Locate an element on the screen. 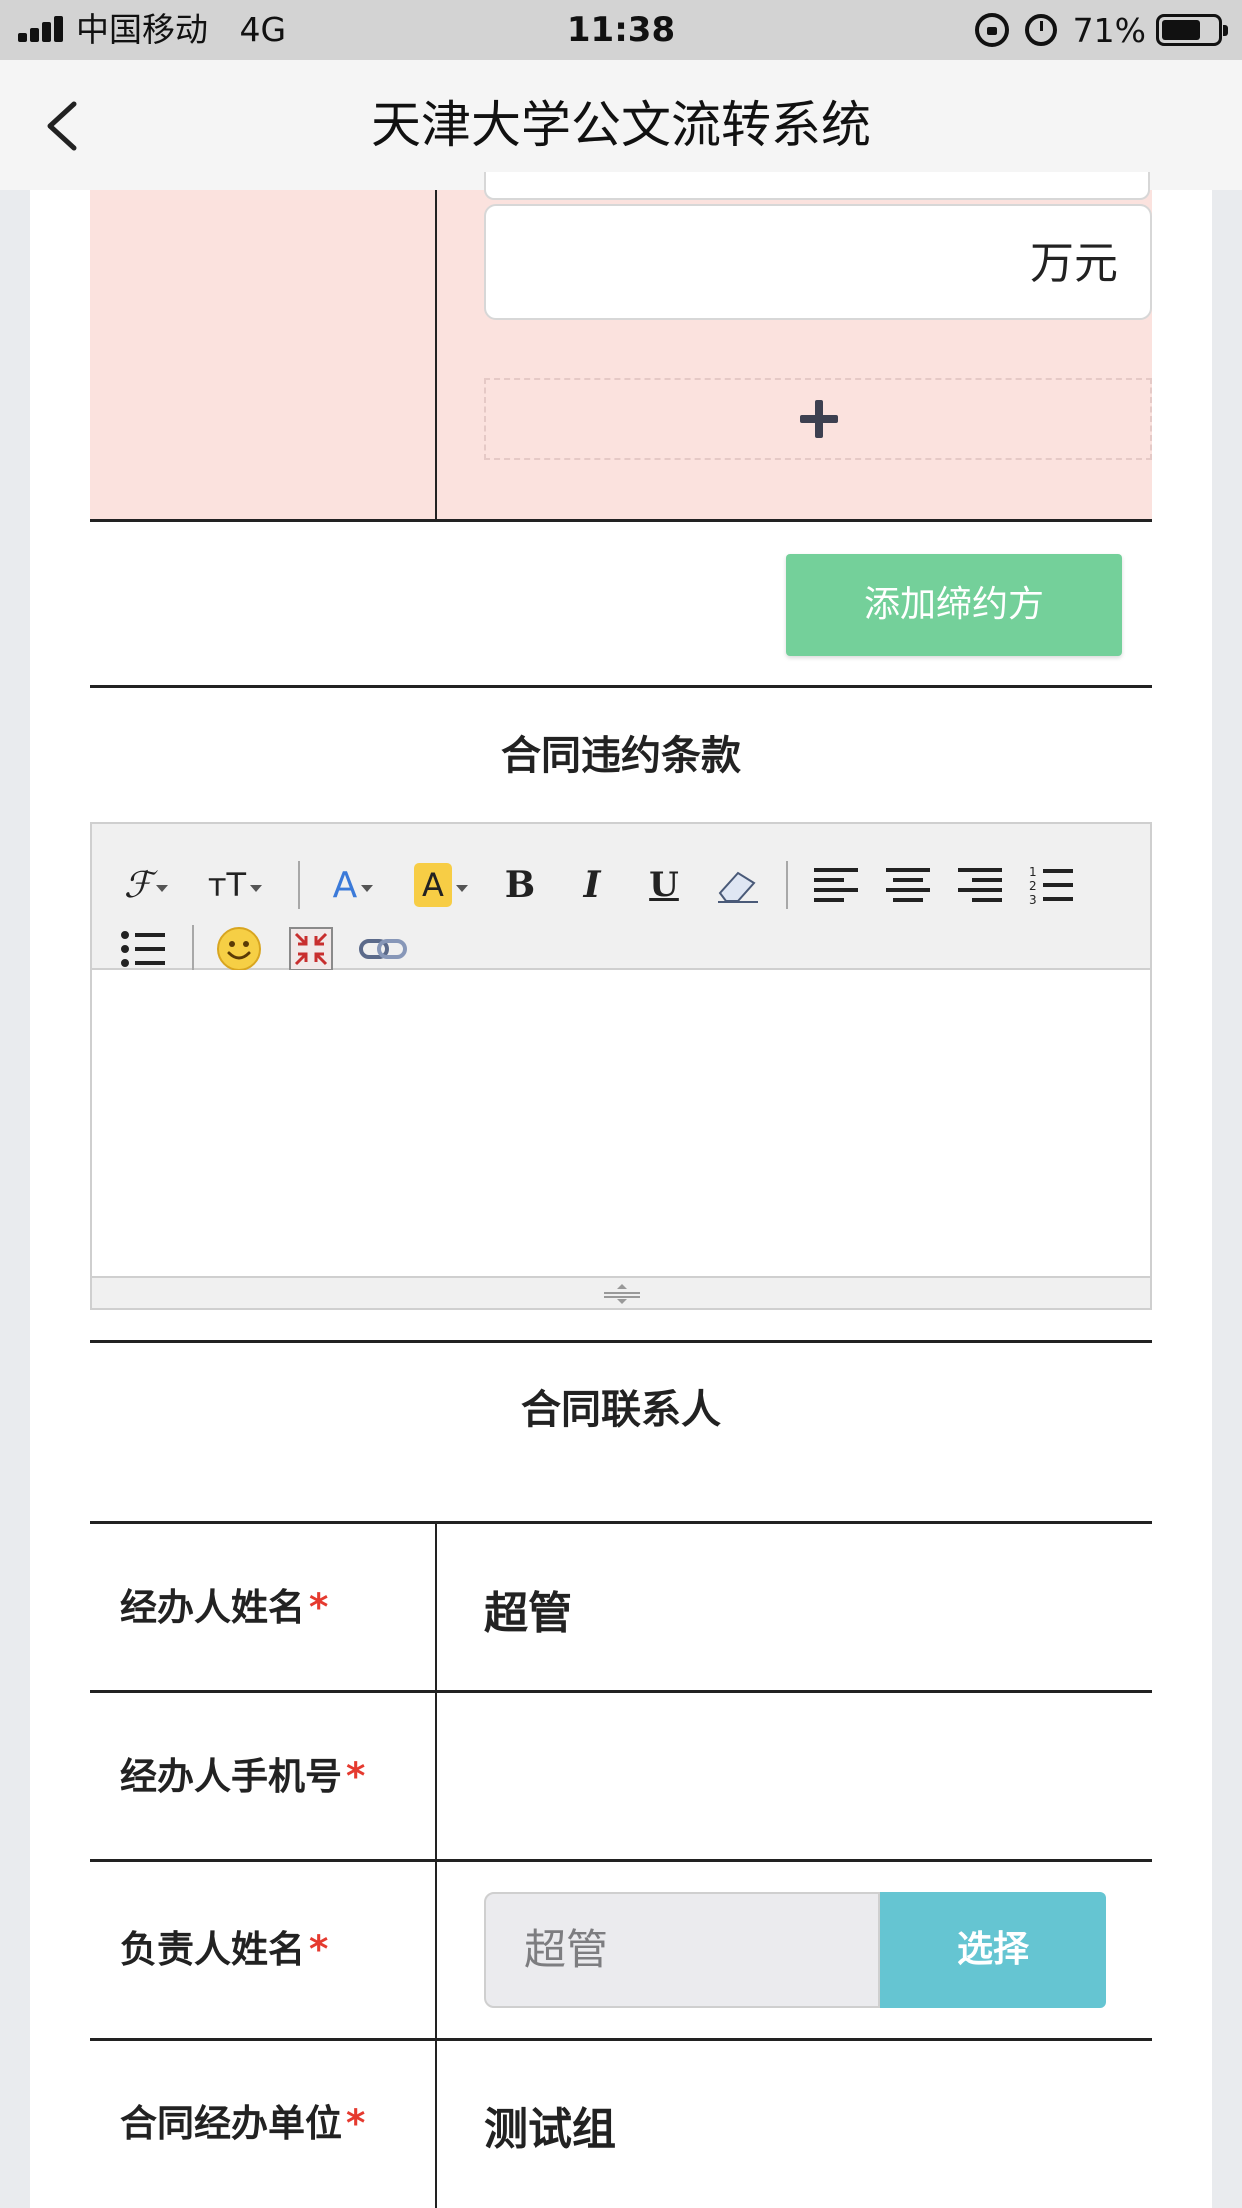 This screenshot has height=2208, width=1242. manager-name-label: 负责人姓名 * is located at coordinates (224, 1950).